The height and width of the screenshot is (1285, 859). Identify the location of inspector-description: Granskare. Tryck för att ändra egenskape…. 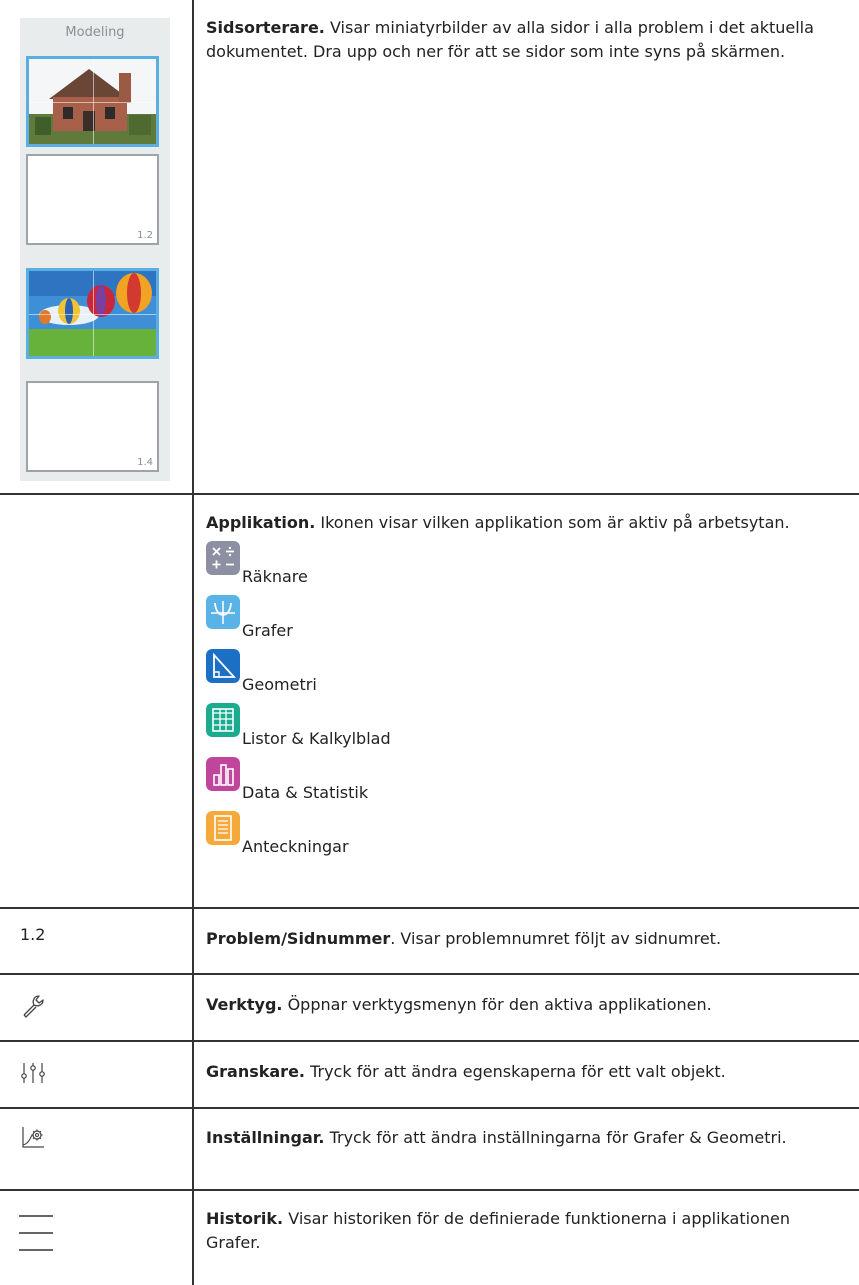
(526, 1074).